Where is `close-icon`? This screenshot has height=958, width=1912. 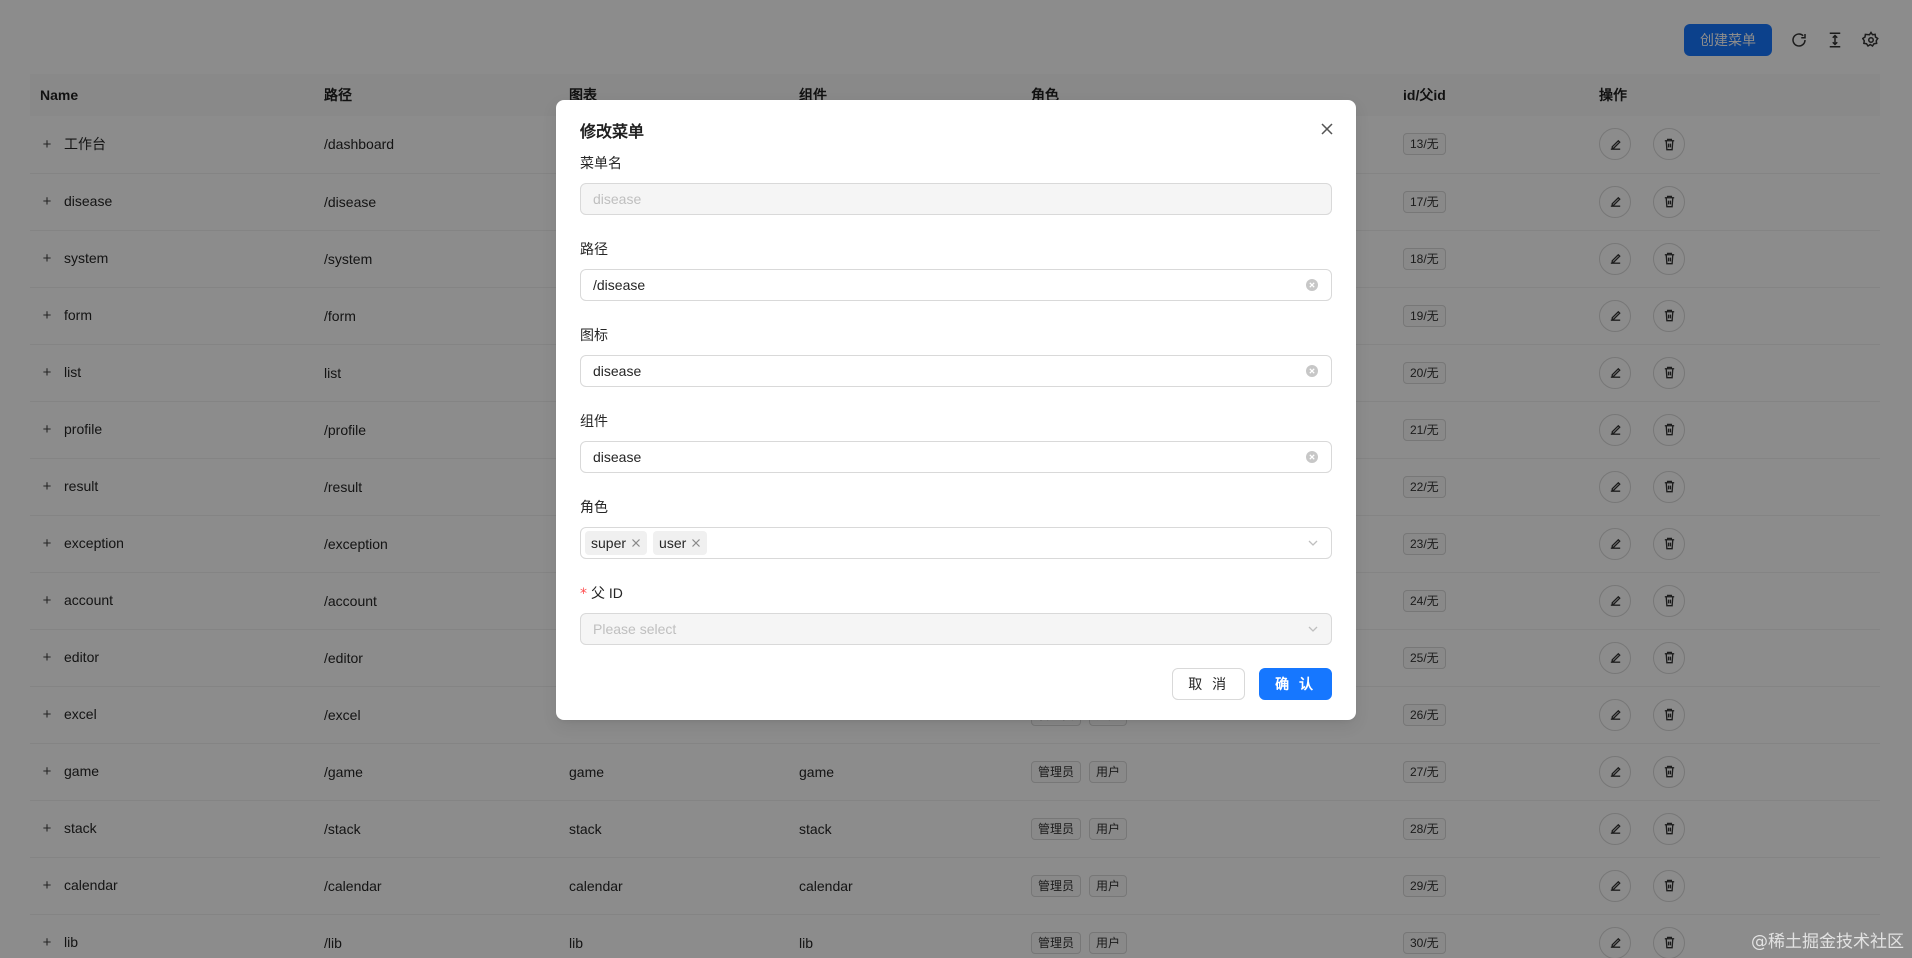
close-icon is located at coordinates (1327, 129).